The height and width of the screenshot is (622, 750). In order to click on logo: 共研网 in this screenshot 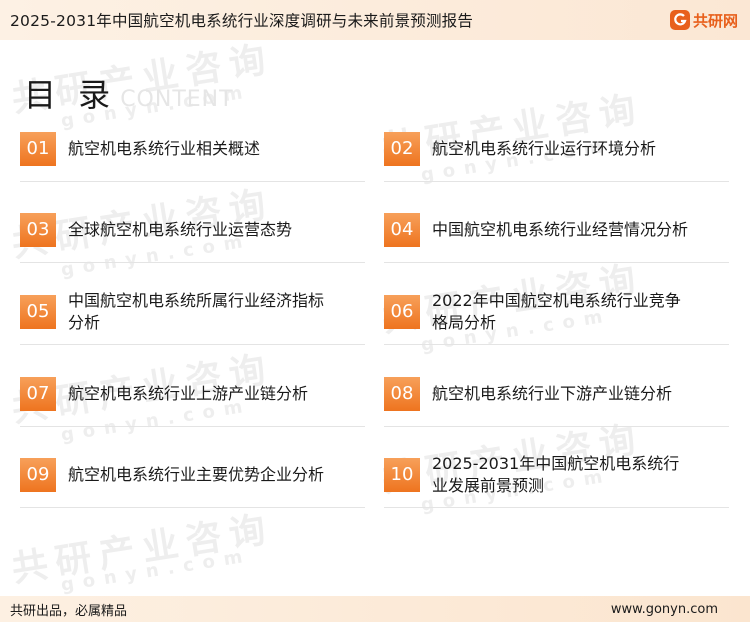, I will do `click(703, 20)`.